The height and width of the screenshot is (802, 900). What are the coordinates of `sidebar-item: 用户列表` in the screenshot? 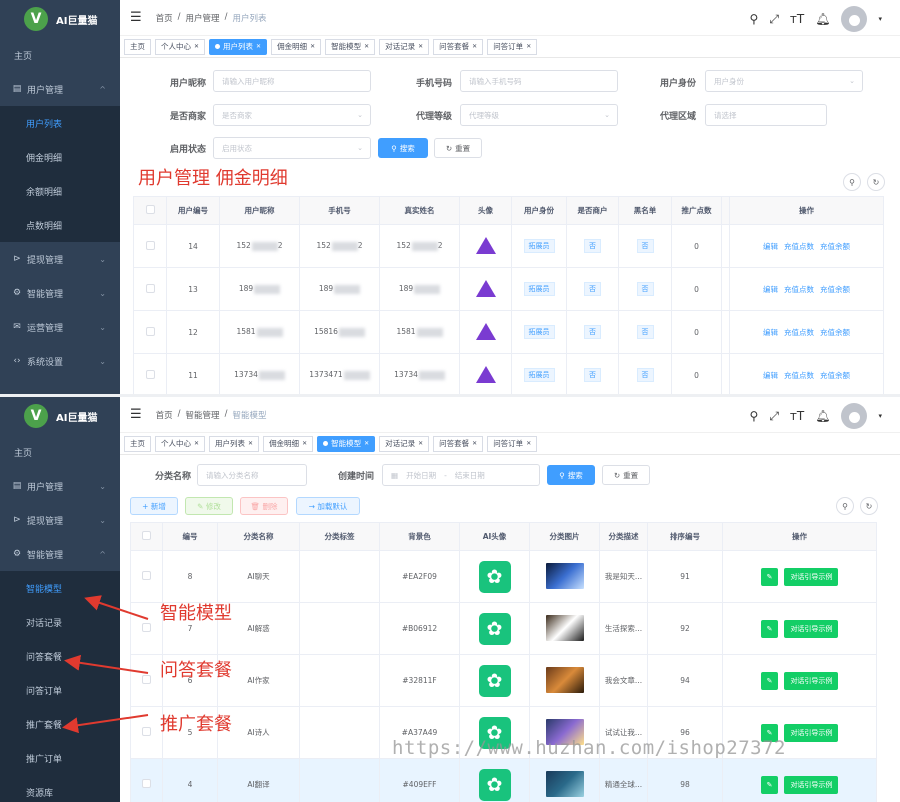 It's located at (60, 123).